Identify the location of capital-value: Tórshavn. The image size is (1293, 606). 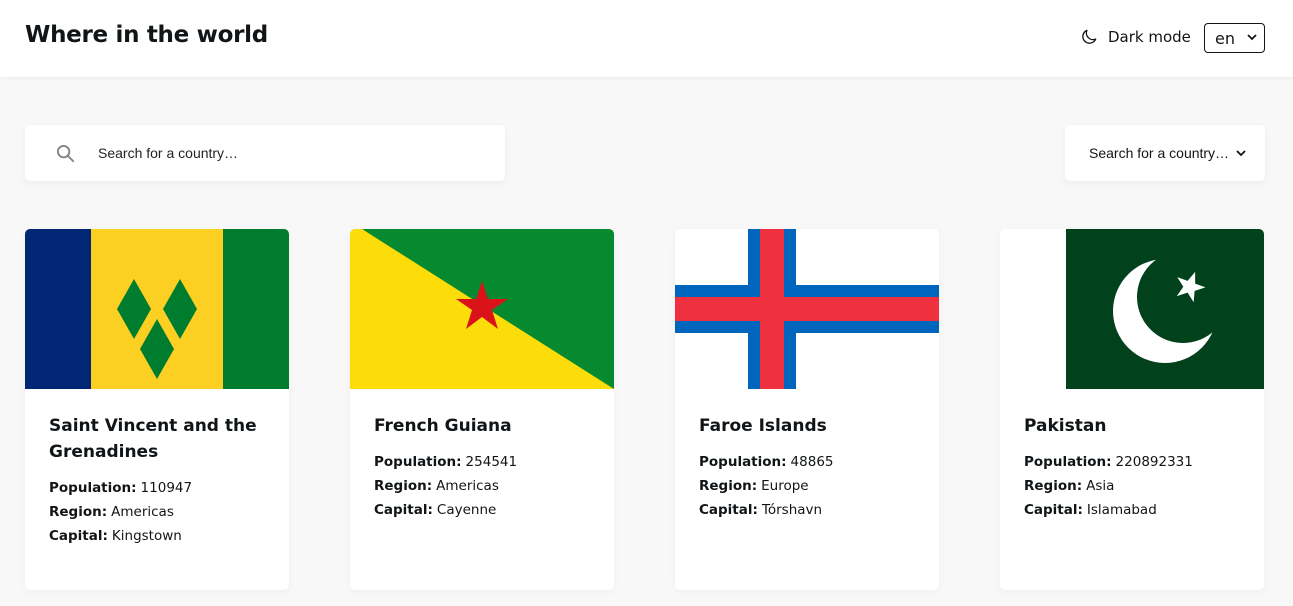
(792, 510).